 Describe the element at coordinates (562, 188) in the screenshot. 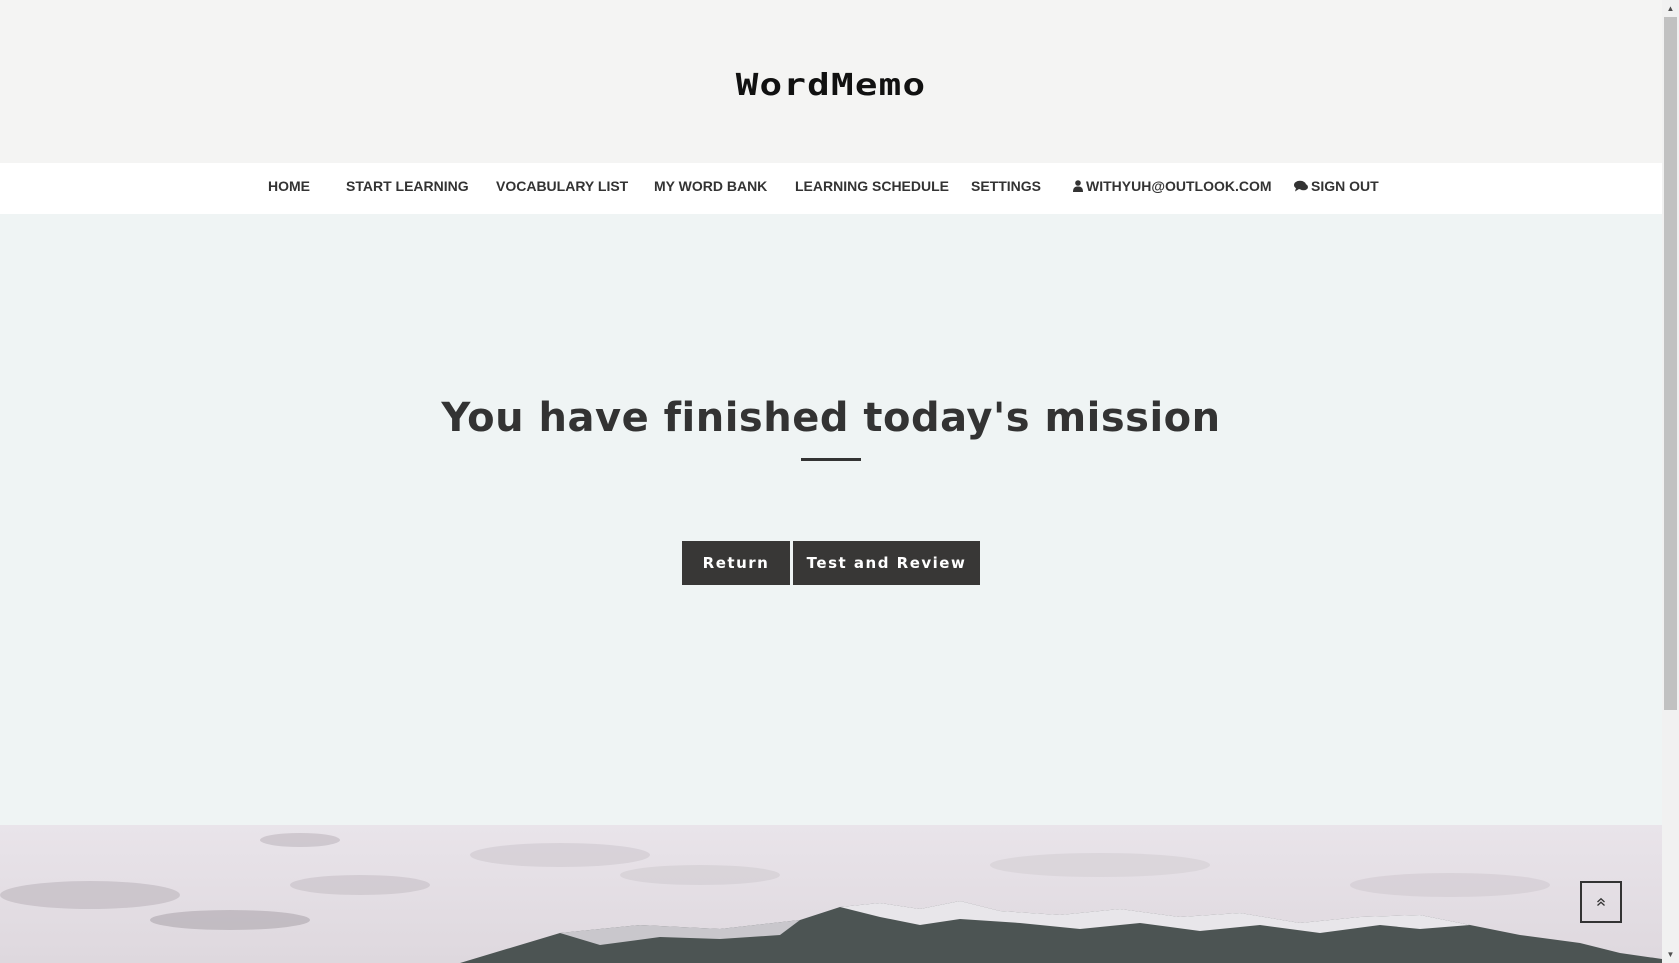

I see `nav-item-vocabulary-list: VOCABULARY LIST` at that location.